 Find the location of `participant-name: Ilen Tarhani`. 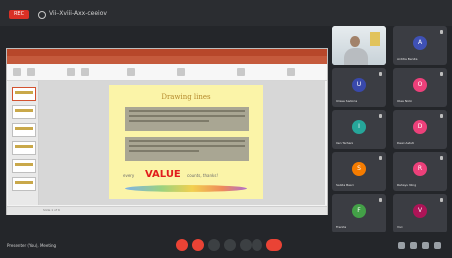

participant-name: Ilen Tarhani is located at coordinates (345, 143).